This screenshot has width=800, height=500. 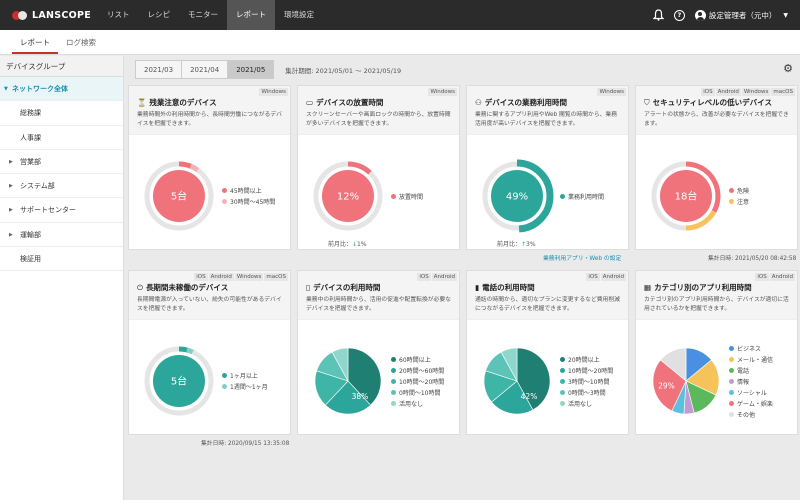 What do you see at coordinates (717, 287) in the screenshot?
I see `card-title: ▦ カテゴリ別のアプリ利用時間` at bounding box center [717, 287].